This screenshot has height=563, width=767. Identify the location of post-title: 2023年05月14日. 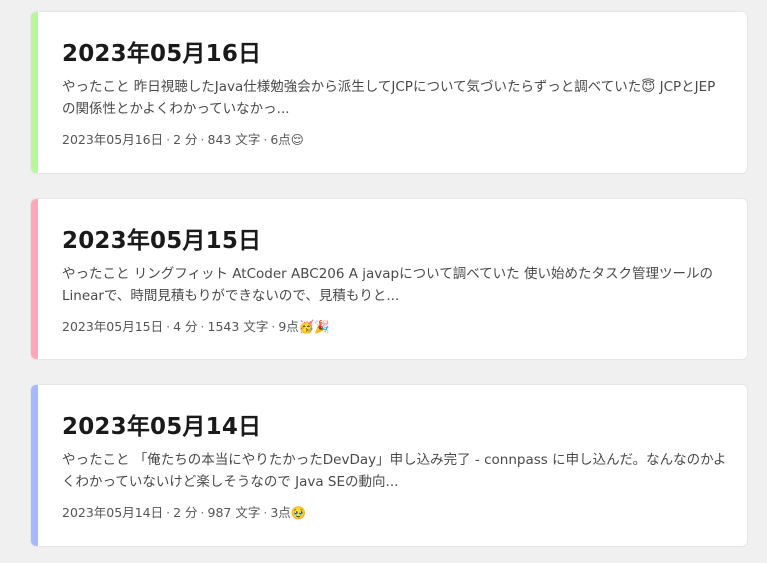
(161, 424).